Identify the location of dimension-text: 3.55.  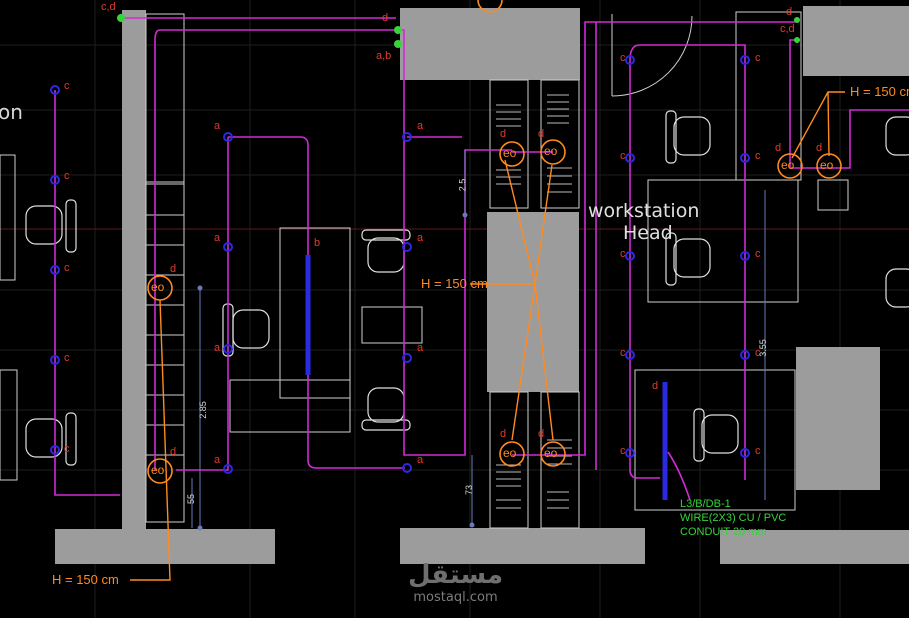
(762, 348).